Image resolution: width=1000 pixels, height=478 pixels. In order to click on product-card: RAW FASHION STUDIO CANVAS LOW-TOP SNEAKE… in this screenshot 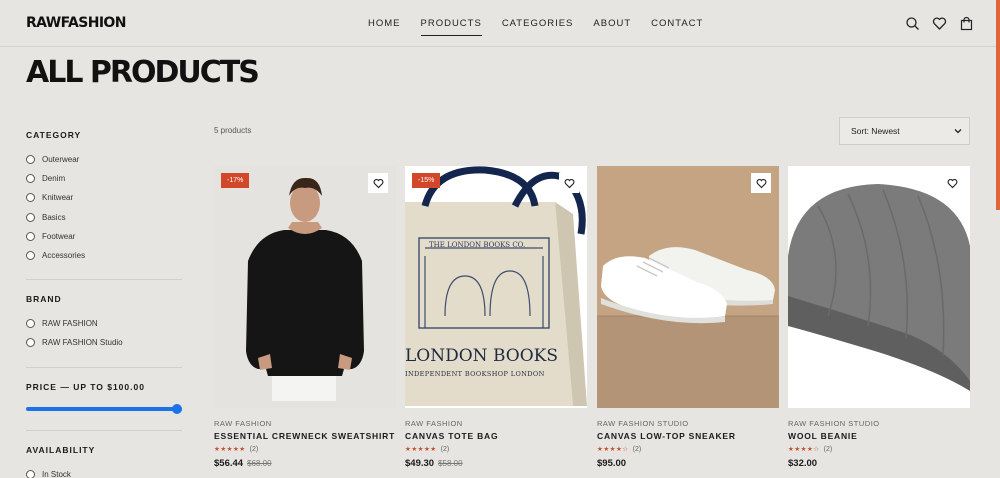, I will do `click(688, 317)`.